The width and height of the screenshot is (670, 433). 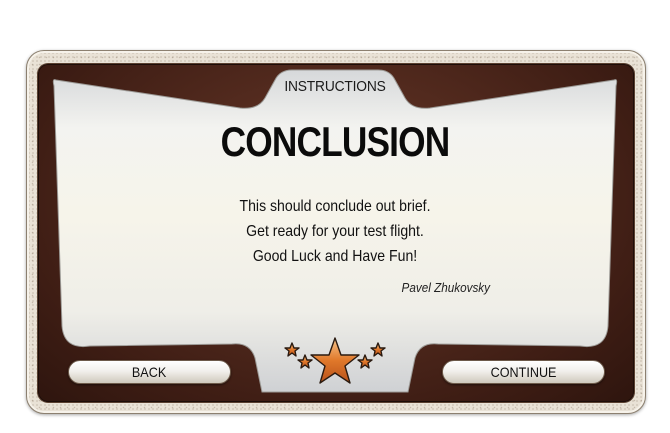 I want to click on back-button: BACK, so click(x=149, y=372).